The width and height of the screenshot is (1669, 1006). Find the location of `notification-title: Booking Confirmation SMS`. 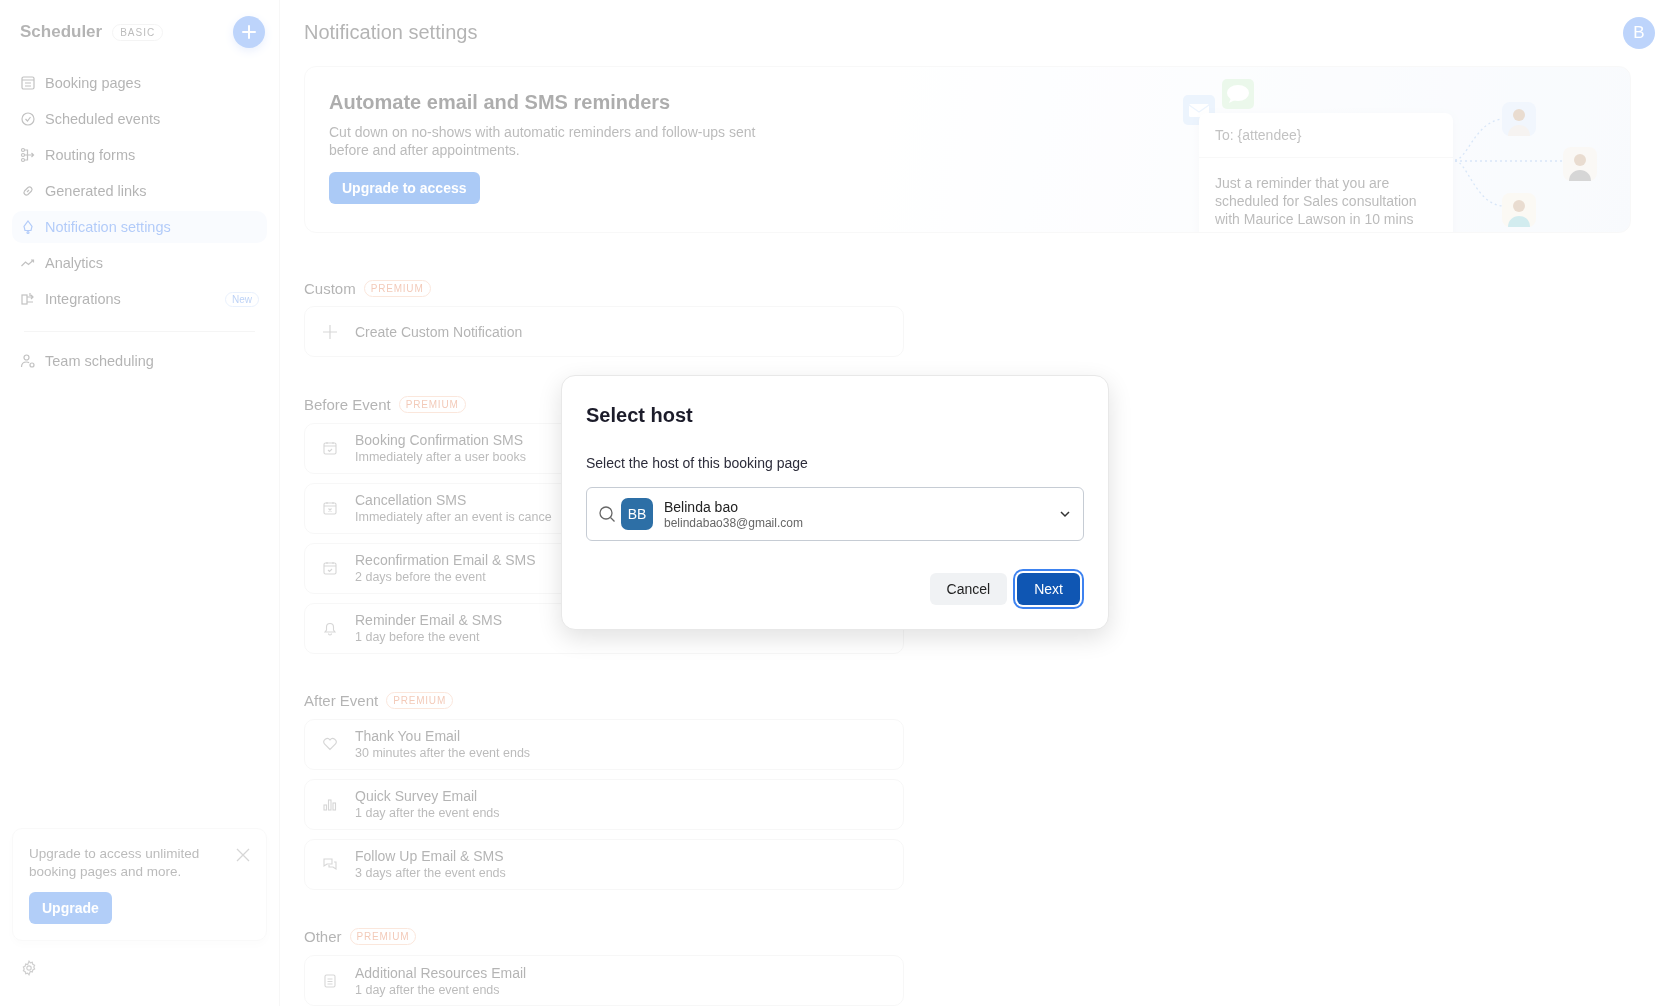

notification-title: Booking Confirmation SMS is located at coordinates (440, 440).